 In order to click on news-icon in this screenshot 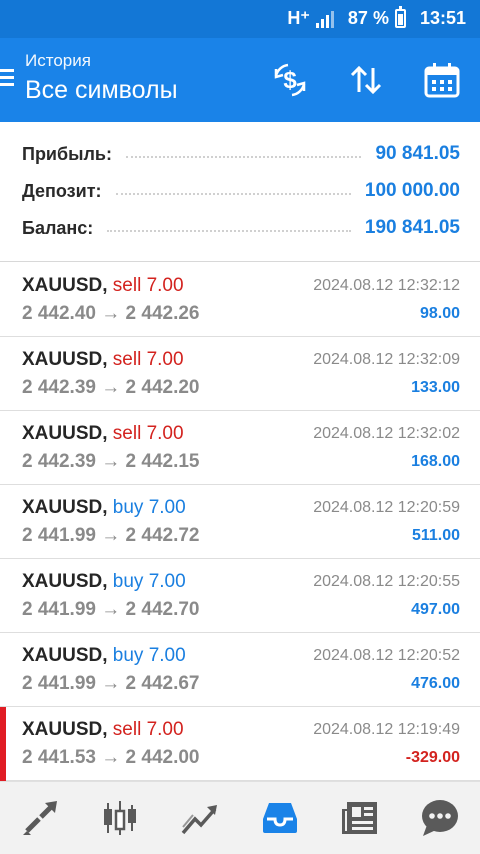, I will do `click(359, 818)`.